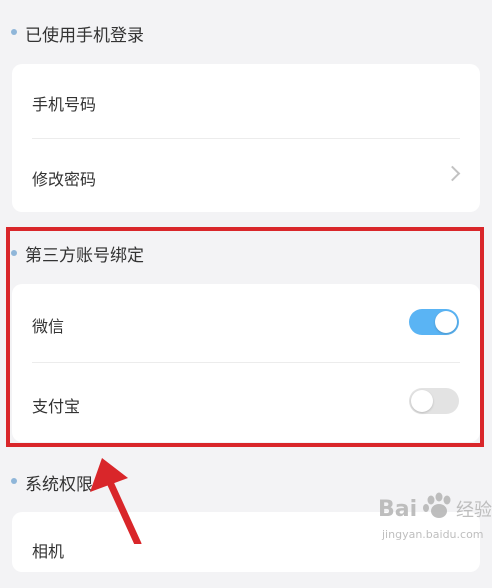 The width and height of the screenshot is (492, 588). What do you see at coordinates (56, 406) in the screenshot?
I see `row-label-alipay: 支付宝` at bounding box center [56, 406].